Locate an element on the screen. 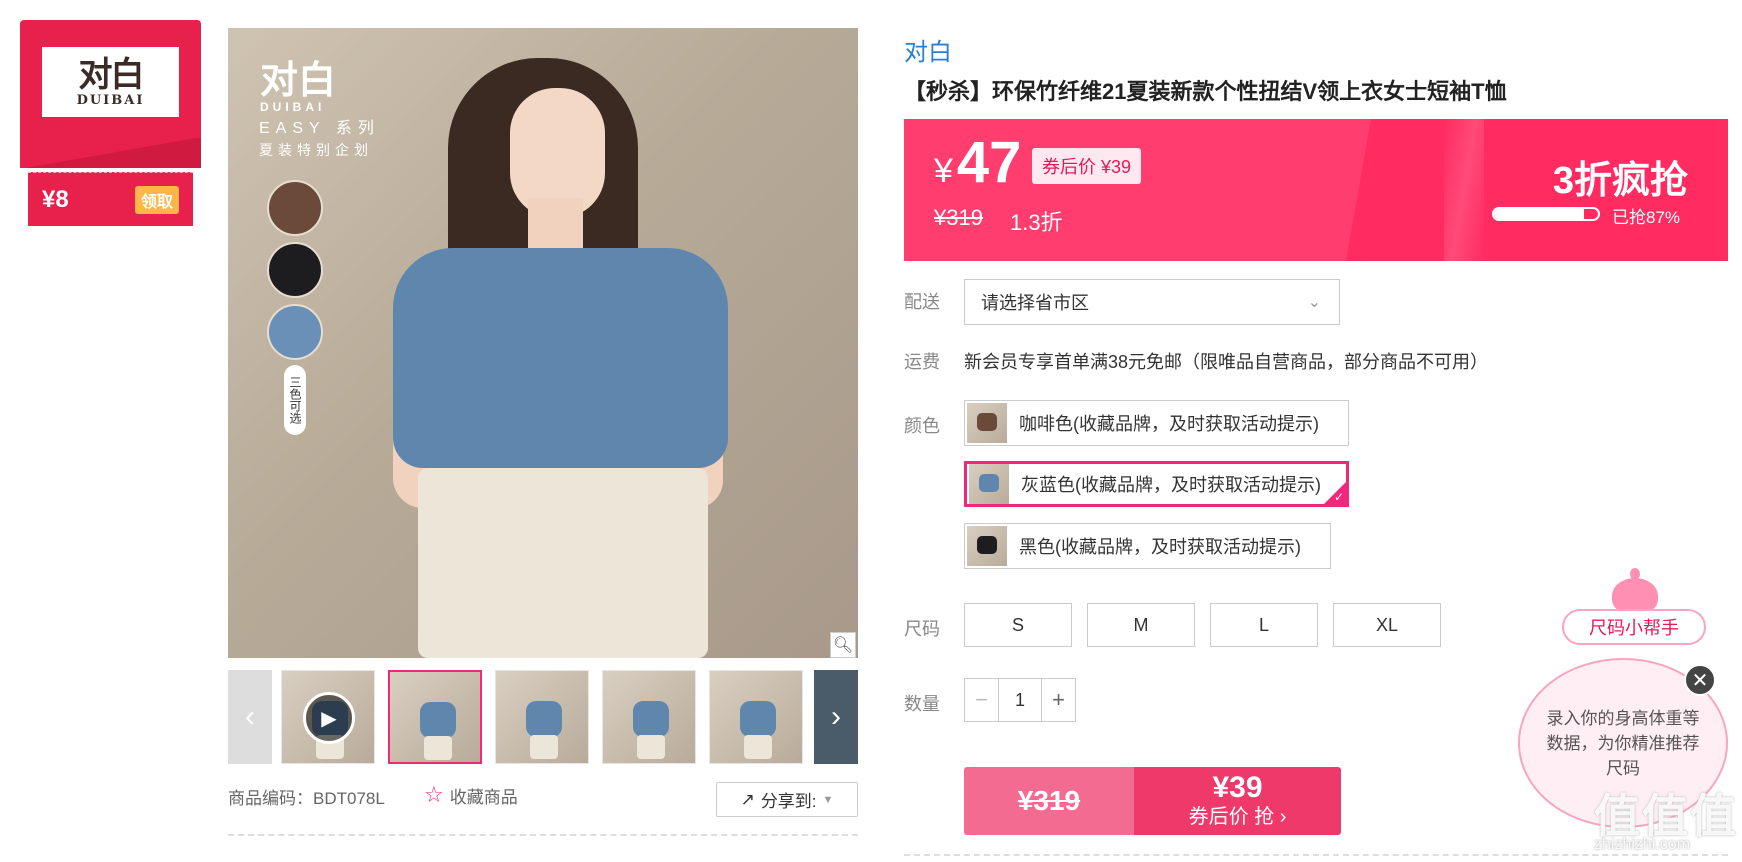  share-label: 分享到: is located at coordinates (788, 801).